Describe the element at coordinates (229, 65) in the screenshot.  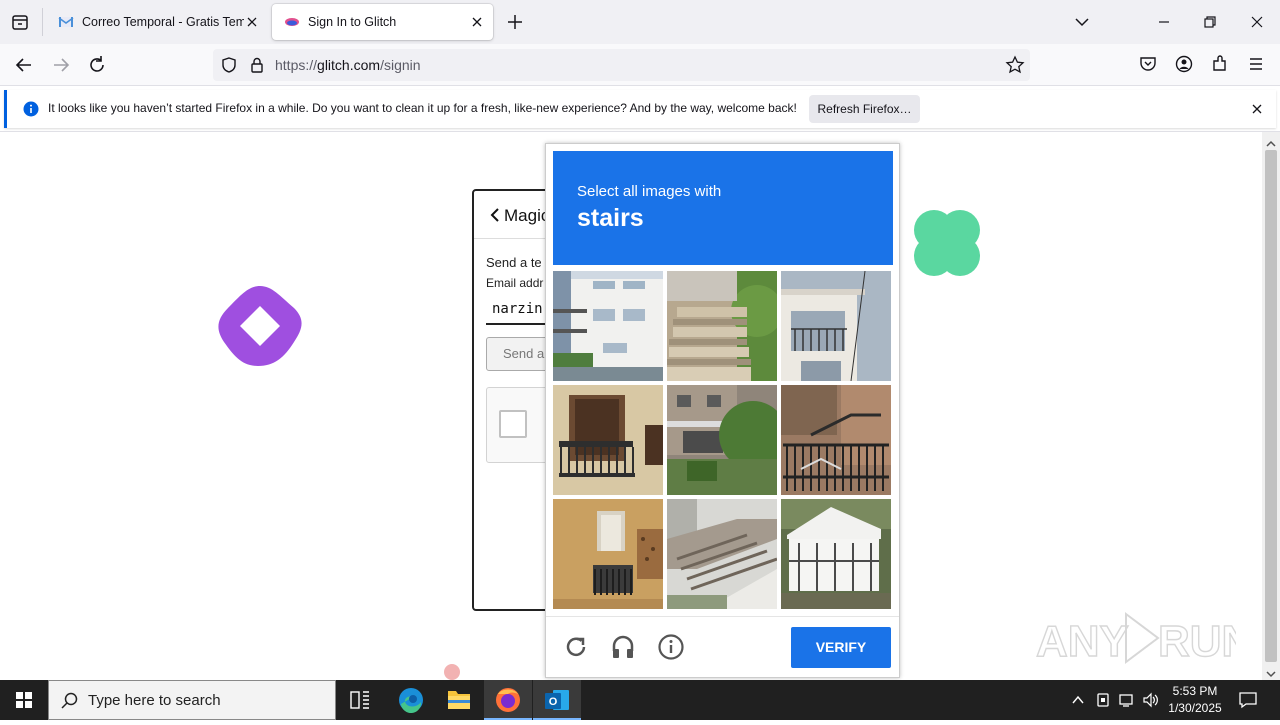
I see `tracking-shield-icon` at that location.